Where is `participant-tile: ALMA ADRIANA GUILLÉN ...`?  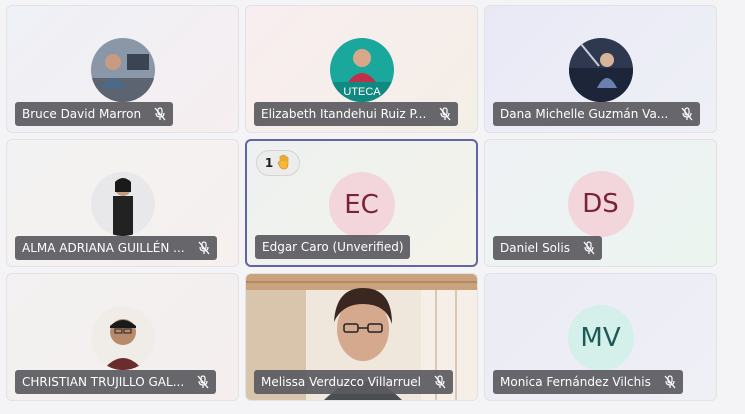
participant-tile: ALMA ADRIANA GUILLÉN ... is located at coordinates (122, 203).